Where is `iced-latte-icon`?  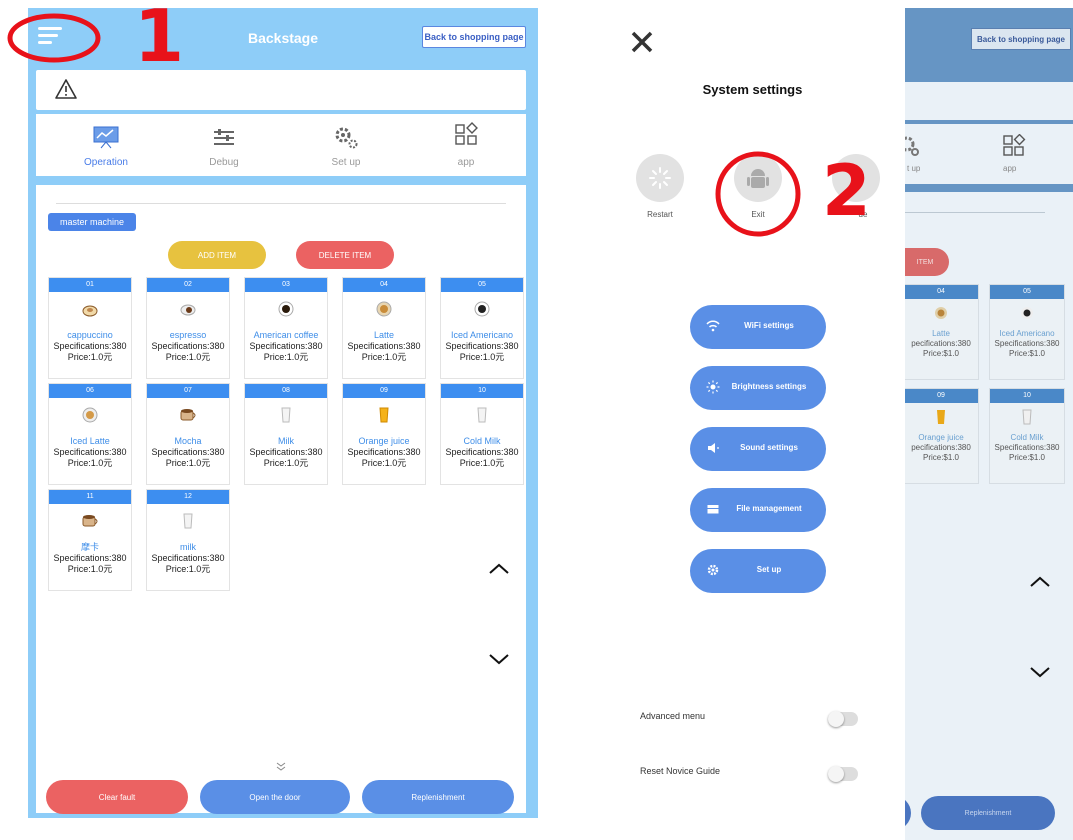 iced-latte-icon is located at coordinates (90, 415).